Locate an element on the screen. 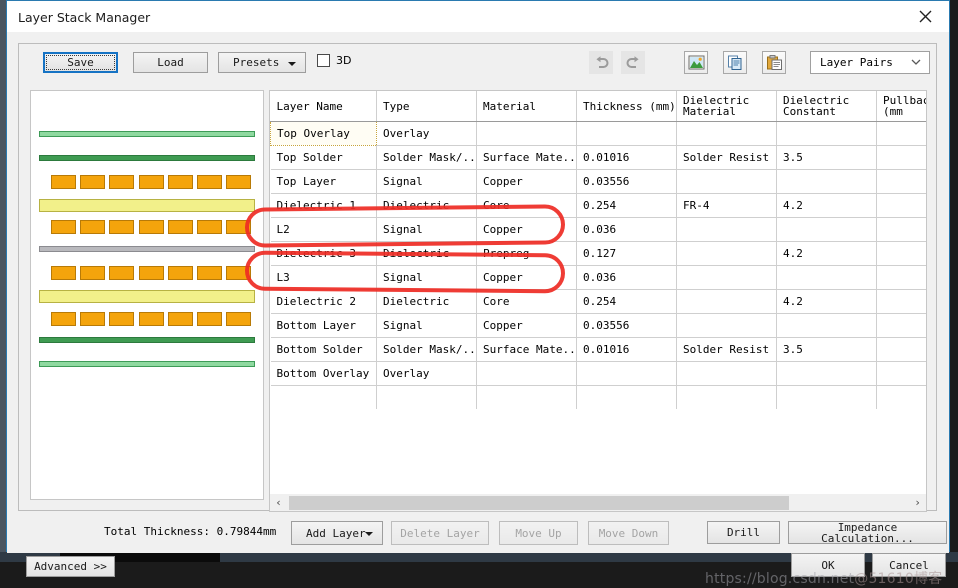  scroll-right-arrow-icon: › is located at coordinates (917, 503).